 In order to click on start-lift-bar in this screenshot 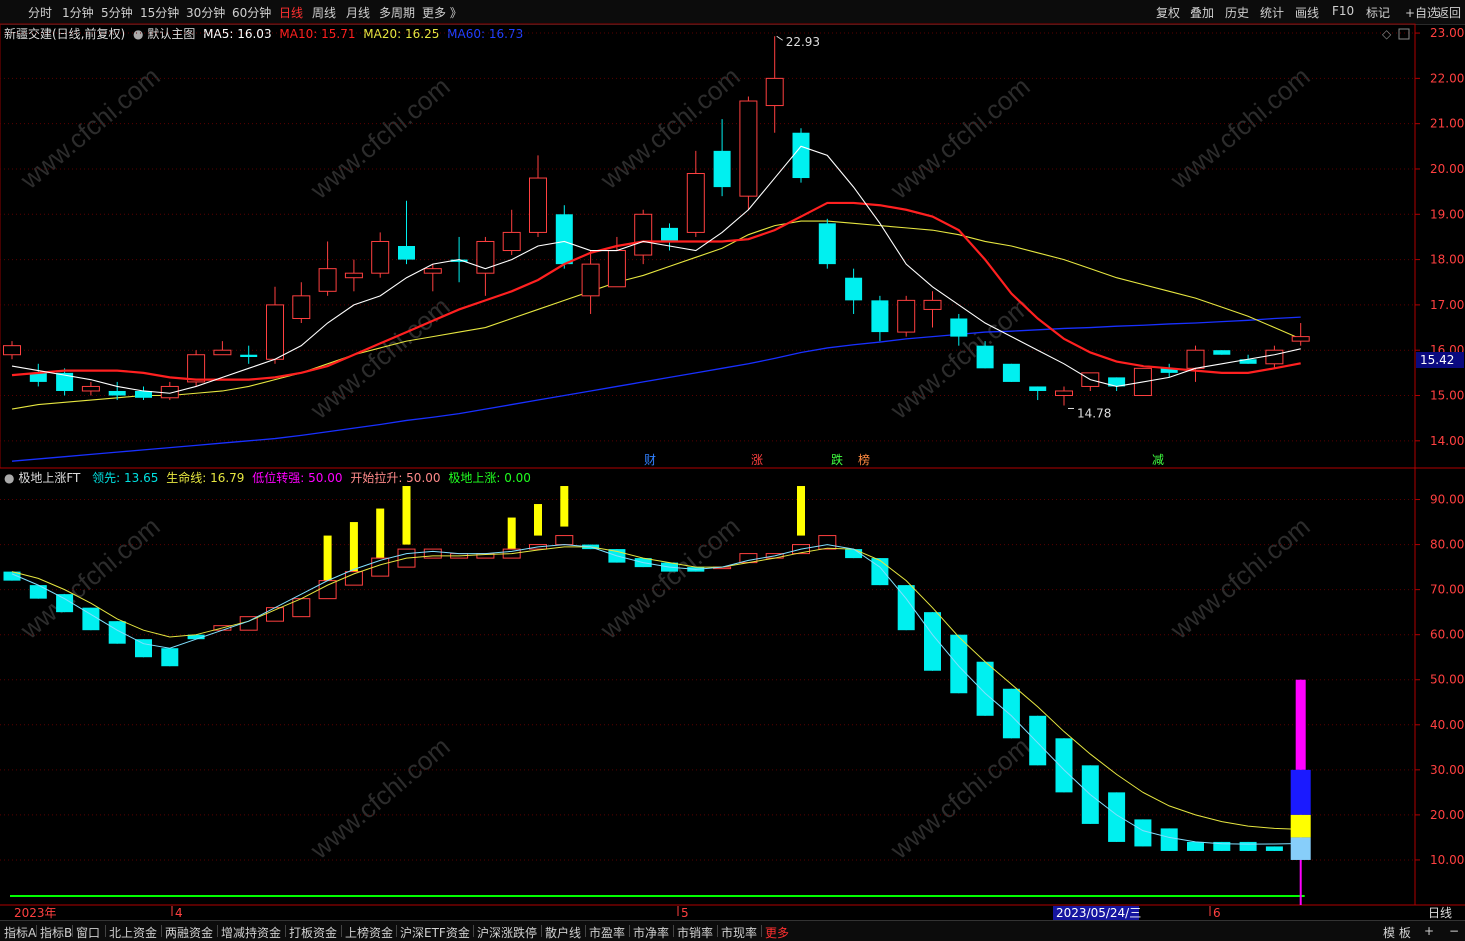, I will do `click(1300, 792)`.